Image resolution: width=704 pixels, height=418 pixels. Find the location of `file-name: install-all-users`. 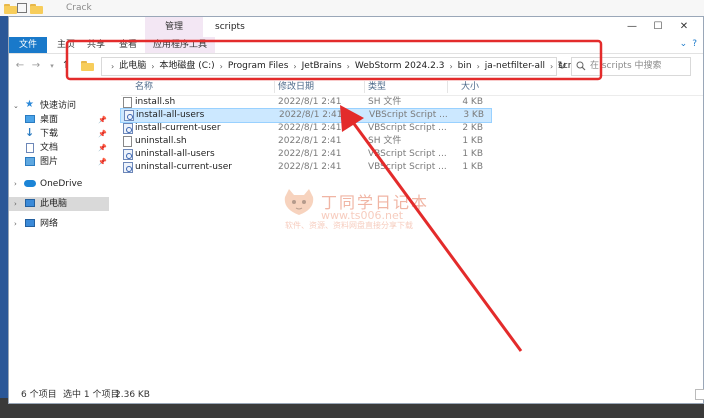

file-name: install-all-users is located at coordinates (170, 115).